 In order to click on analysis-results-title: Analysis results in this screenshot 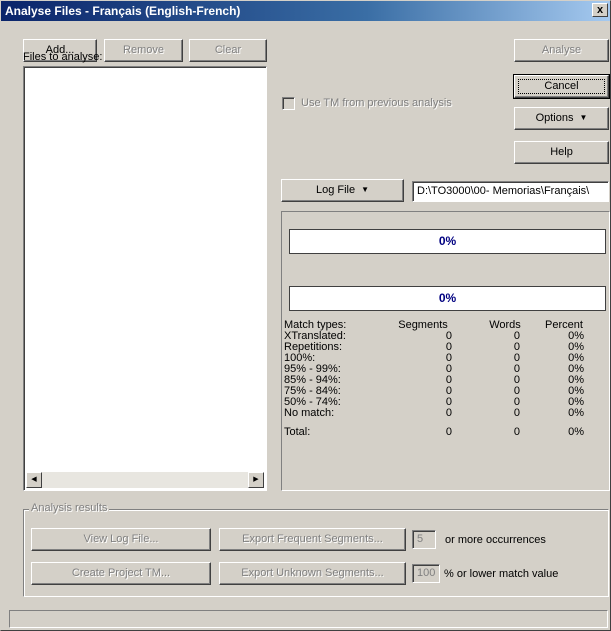, I will do `click(69, 508)`.